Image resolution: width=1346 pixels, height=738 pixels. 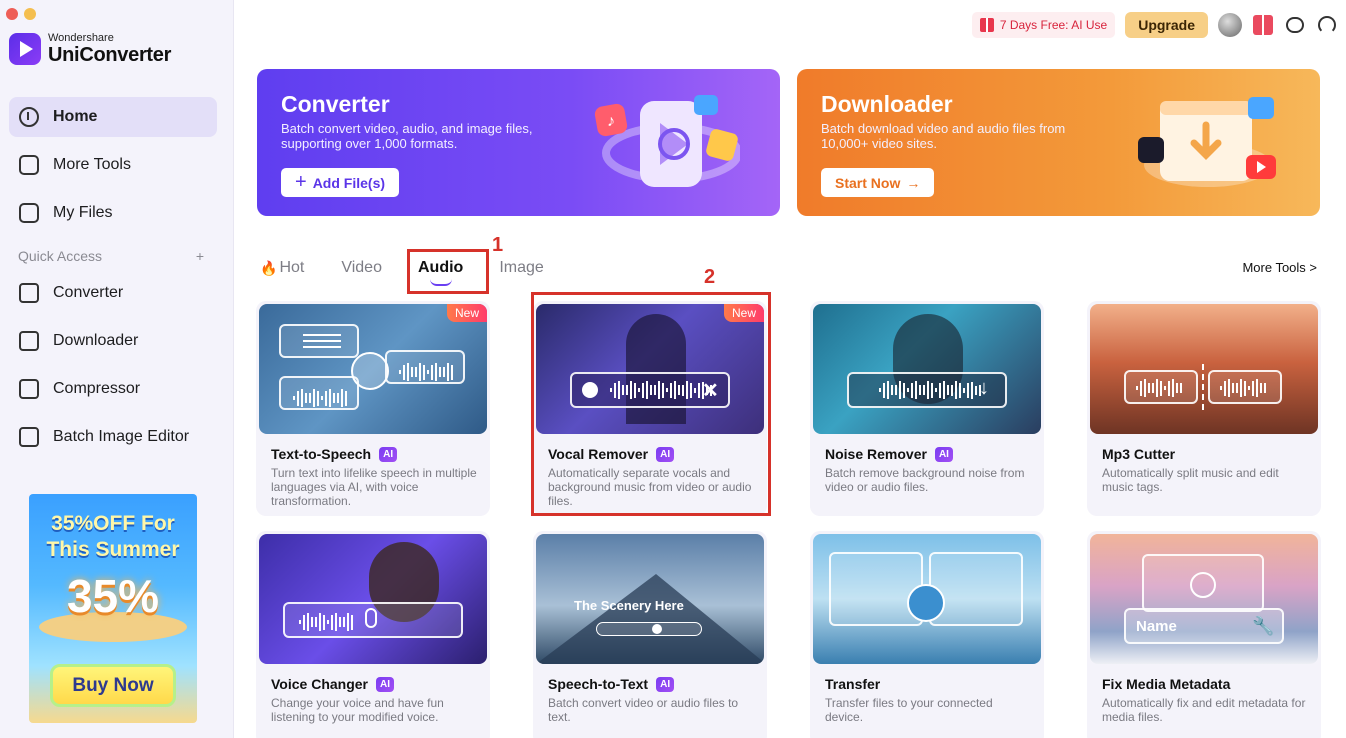 What do you see at coordinates (113, 549) in the screenshot?
I see `promo-title-line2: This Summer` at bounding box center [113, 549].